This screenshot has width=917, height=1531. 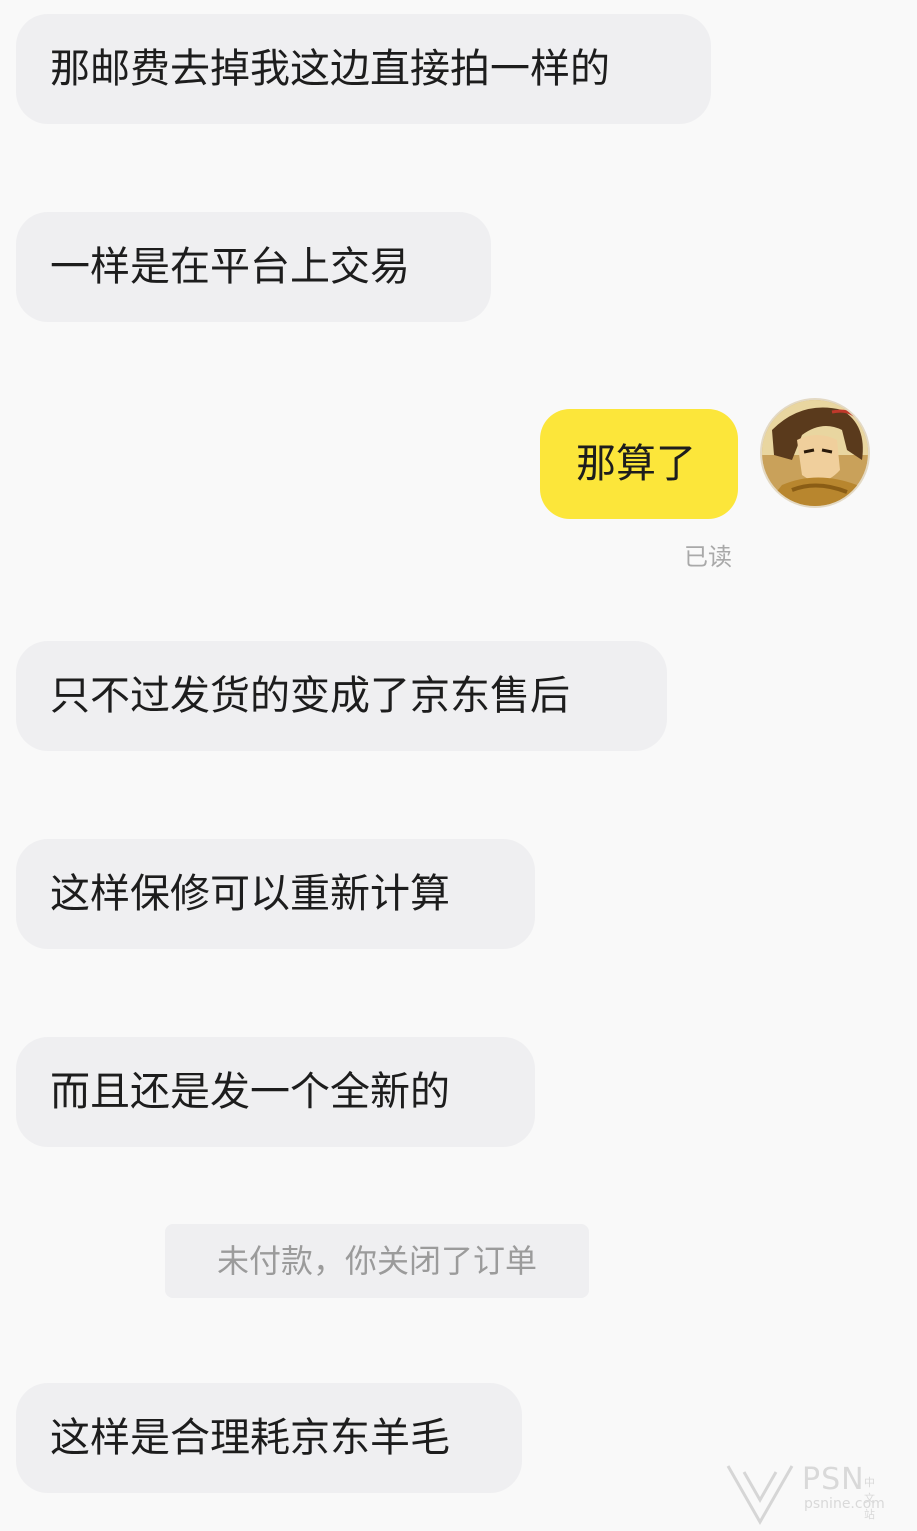 I want to click on message-bubble-incoming: 只不过发货的变成了京东售后, so click(x=341, y=696).